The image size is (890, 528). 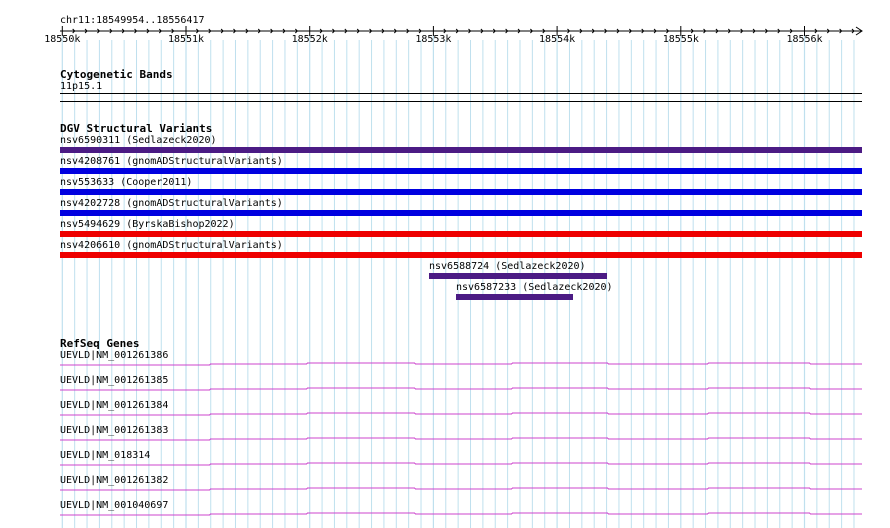 I want to click on ruler-tick-label: 18552k, so click(x=309, y=39).